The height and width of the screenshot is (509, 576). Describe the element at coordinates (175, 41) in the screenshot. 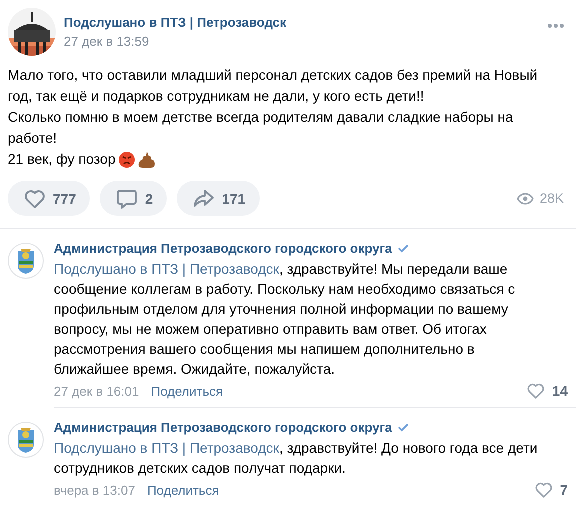

I see `post-date: 27 дек в 13:59` at that location.